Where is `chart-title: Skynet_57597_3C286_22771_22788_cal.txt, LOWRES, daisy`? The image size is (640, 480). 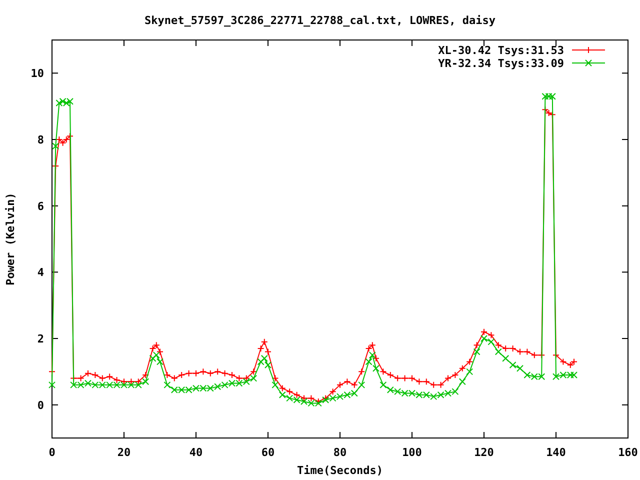 chart-title: Skynet_57597_3C286_22771_22788_cal.txt, LOWRES, daisy is located at coordinates (320, 20).